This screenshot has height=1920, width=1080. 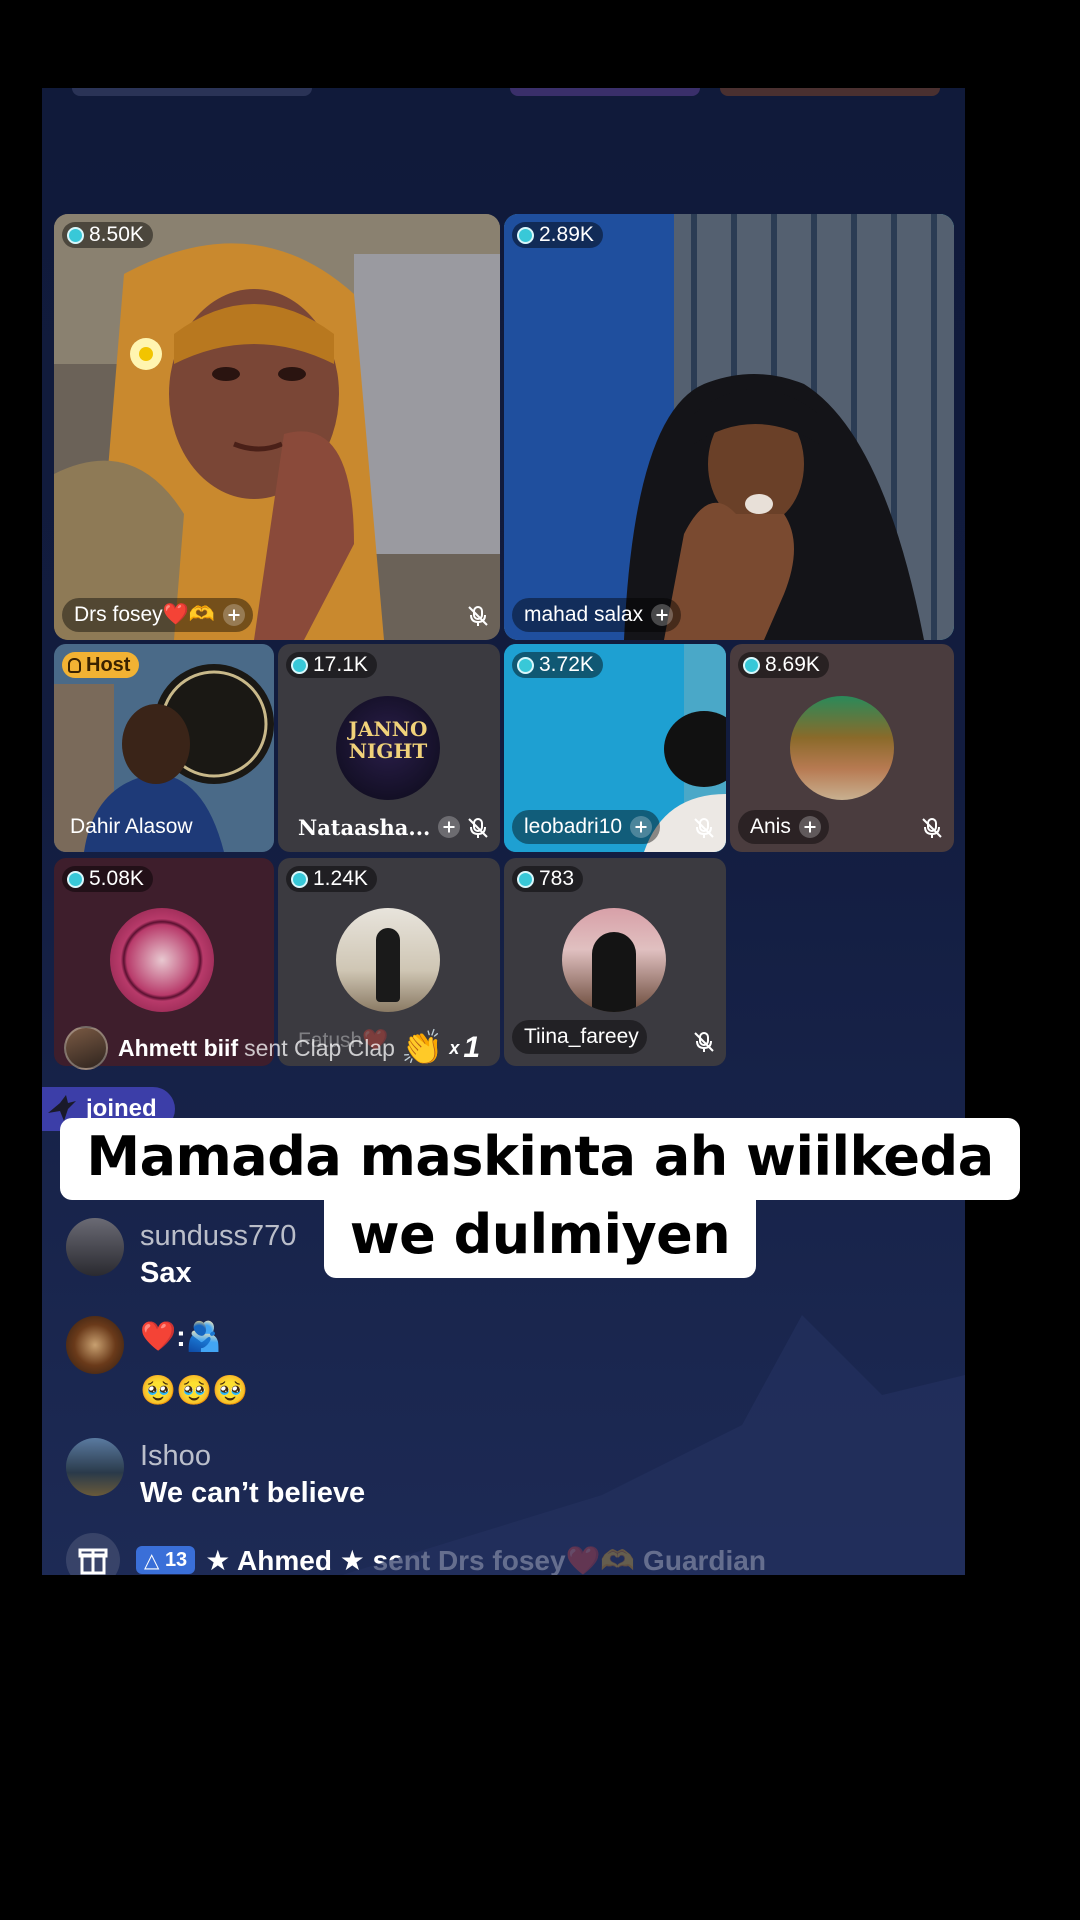 I want to click on guest-name-pill: Drs fosey❤️🫶, so click(x=157, y=615).